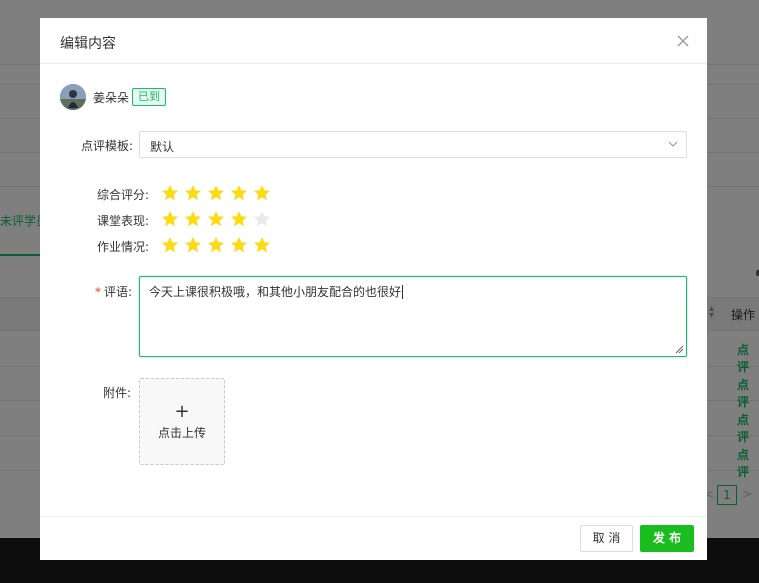 The image size is (759, 583). What do you see at coordinates (673, 144) in the screenshot?
I see `chevron-down-icon` at bounding box center [673, 144].